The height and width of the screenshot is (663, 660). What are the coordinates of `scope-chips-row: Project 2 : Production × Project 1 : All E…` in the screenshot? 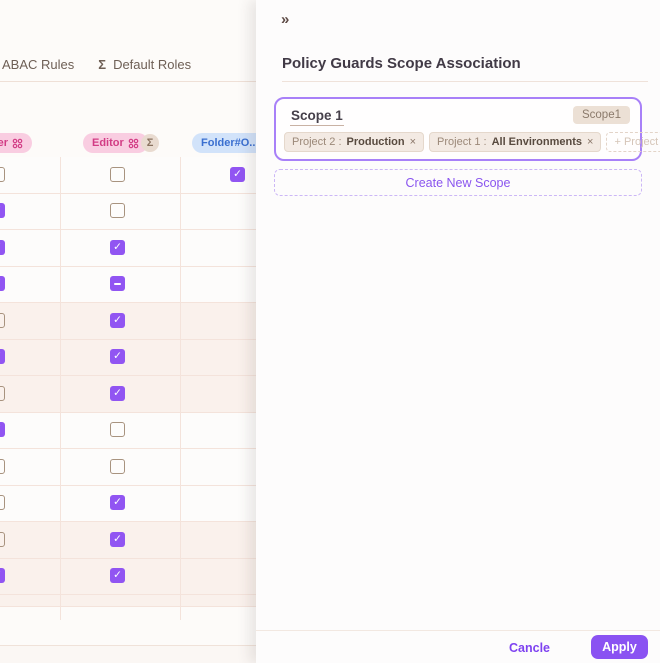 It's located at (472, 142).